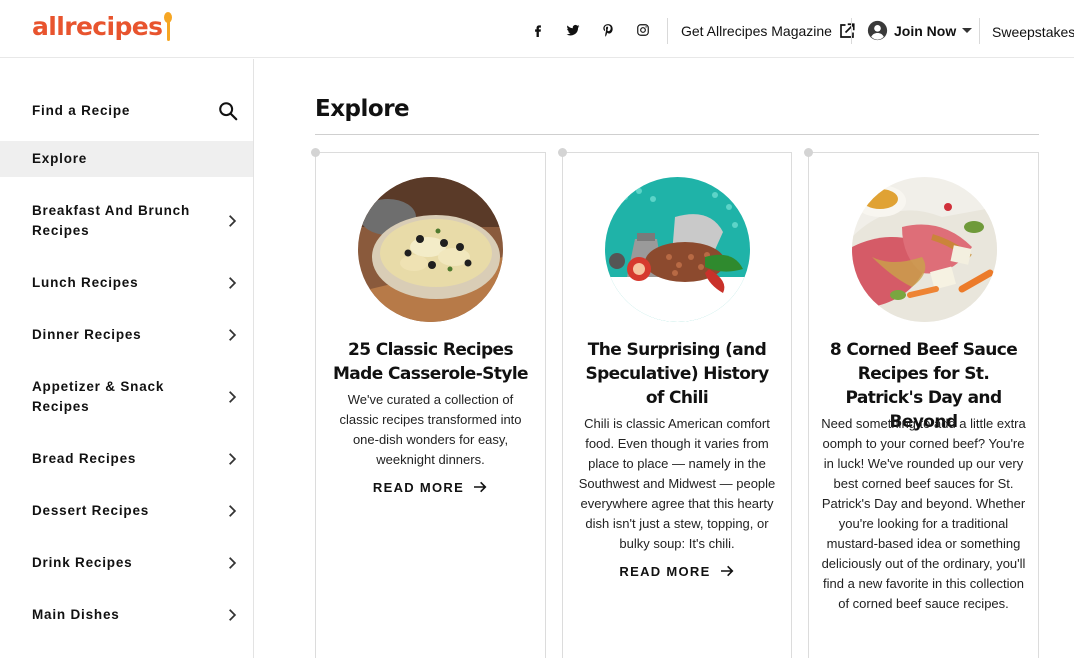 The height and width of the screenshot is (658, 1074). What do you see at coordinates (111, 220) in the screenshot?
I see `sidebar-item-label: Breakfast And Brunch Recipes` at bounding box center [111, 220].